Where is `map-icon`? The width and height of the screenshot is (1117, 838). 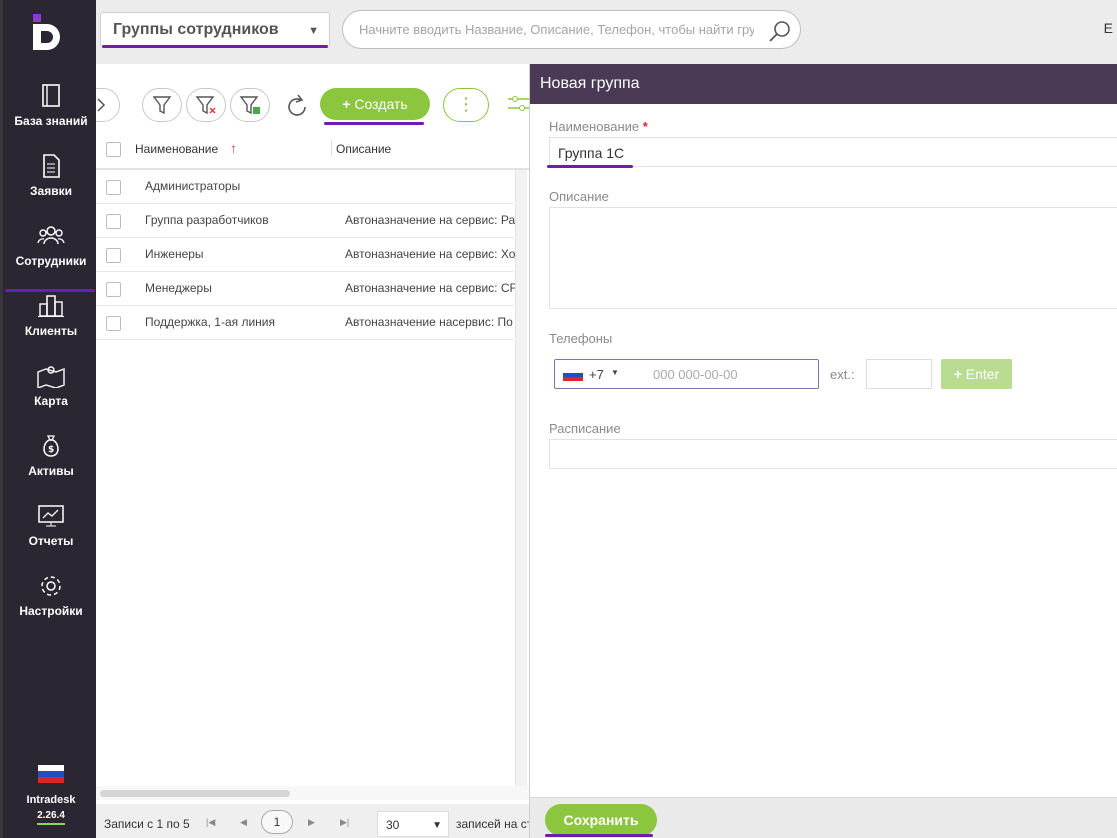 map-icon is located at coordinates (51, 377).